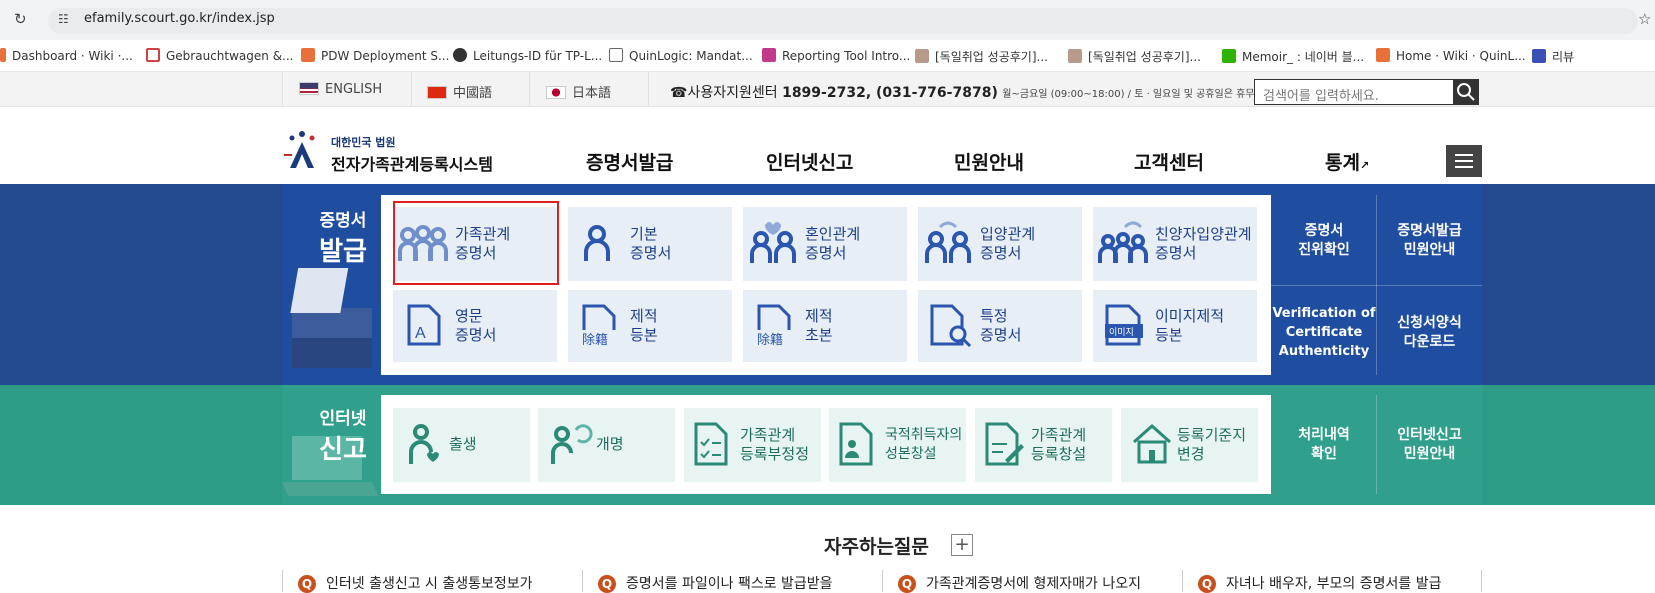 The width and height of the screenshot is (1655, 593). I want to click on address-bar, so click(843, 21).